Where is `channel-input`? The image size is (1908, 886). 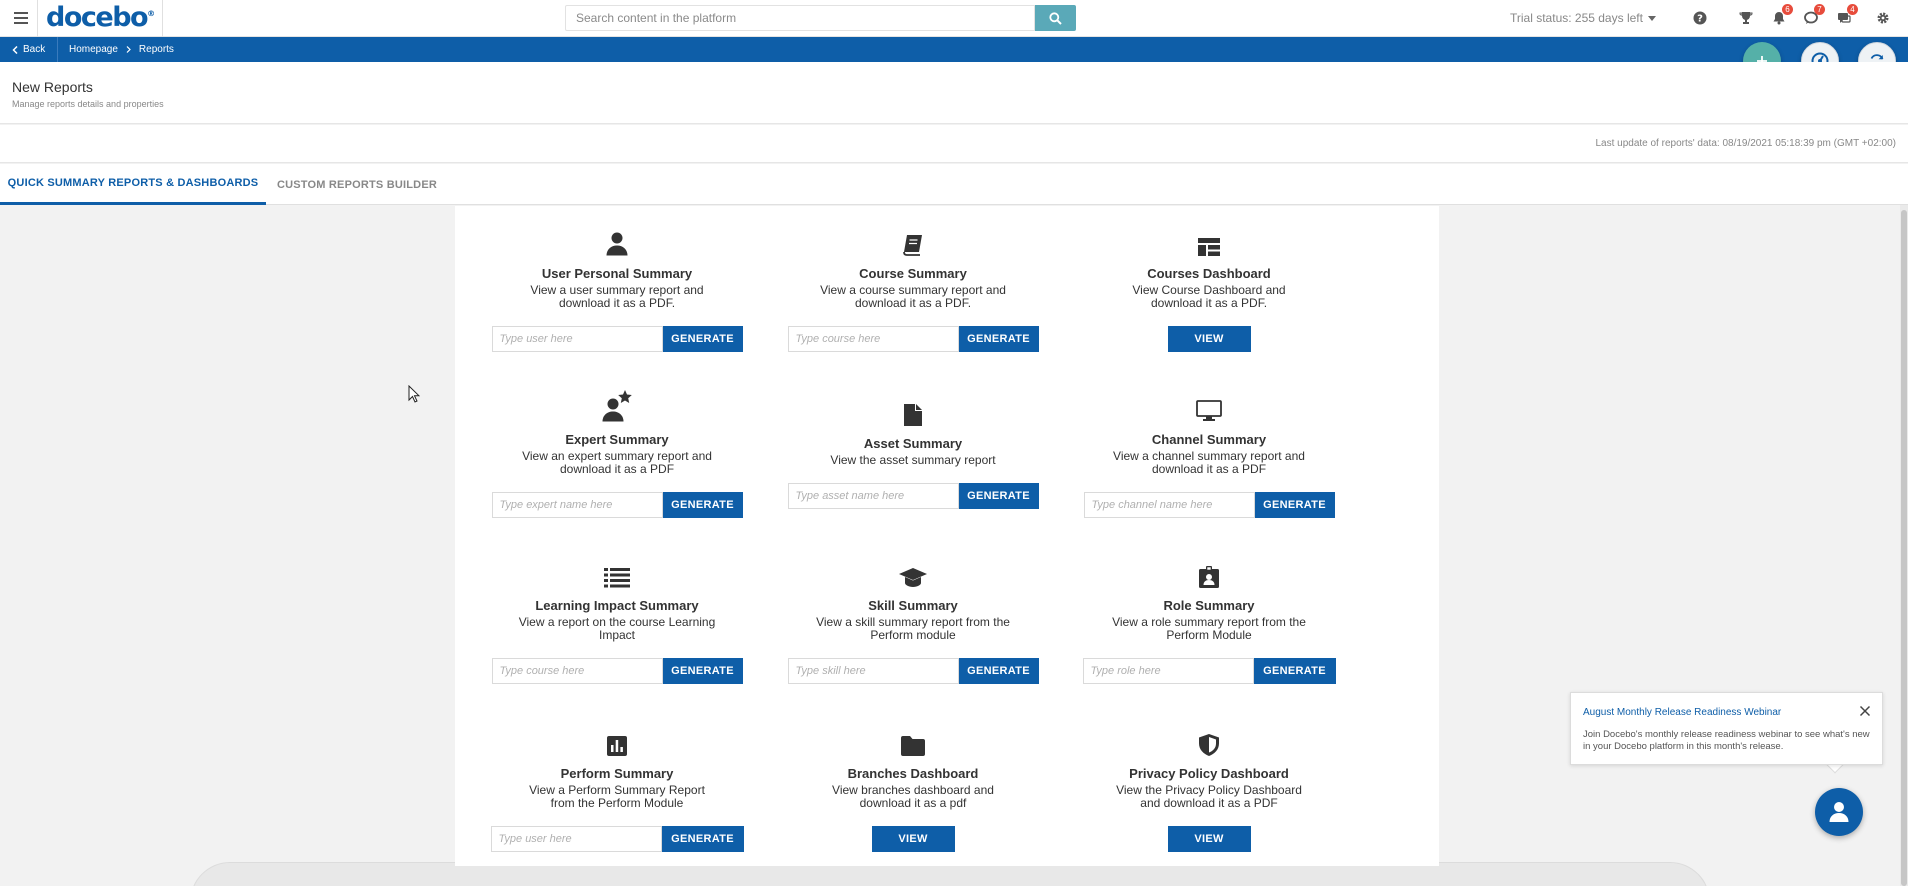 channel-input is located at coordinates (1169, 505).